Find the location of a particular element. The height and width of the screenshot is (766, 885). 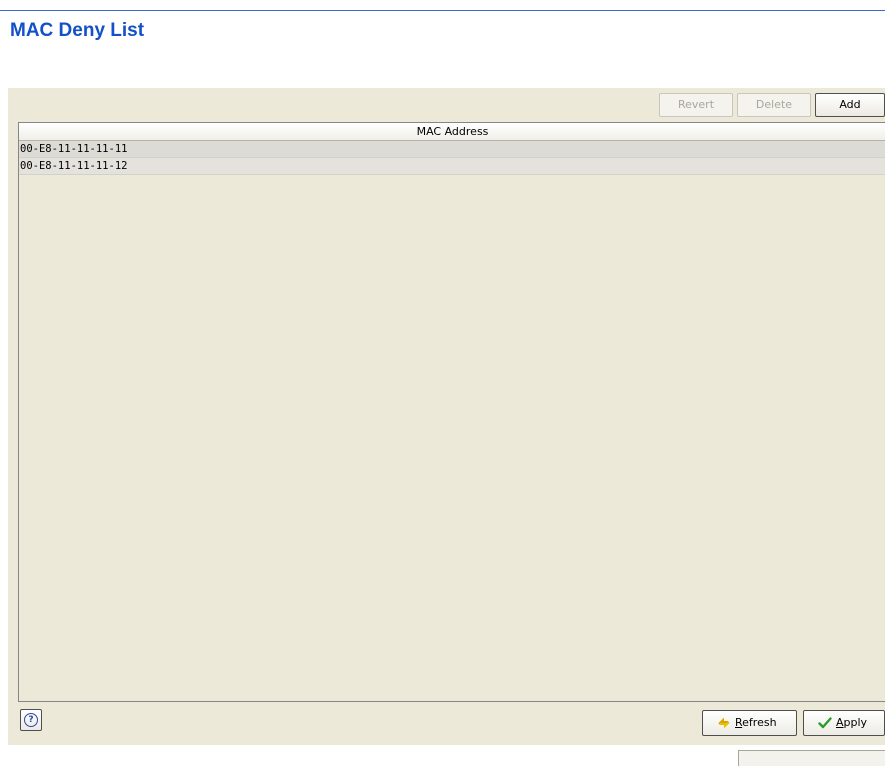

column-header-mac-address: MAC Address is located at coordinates (452, 132).